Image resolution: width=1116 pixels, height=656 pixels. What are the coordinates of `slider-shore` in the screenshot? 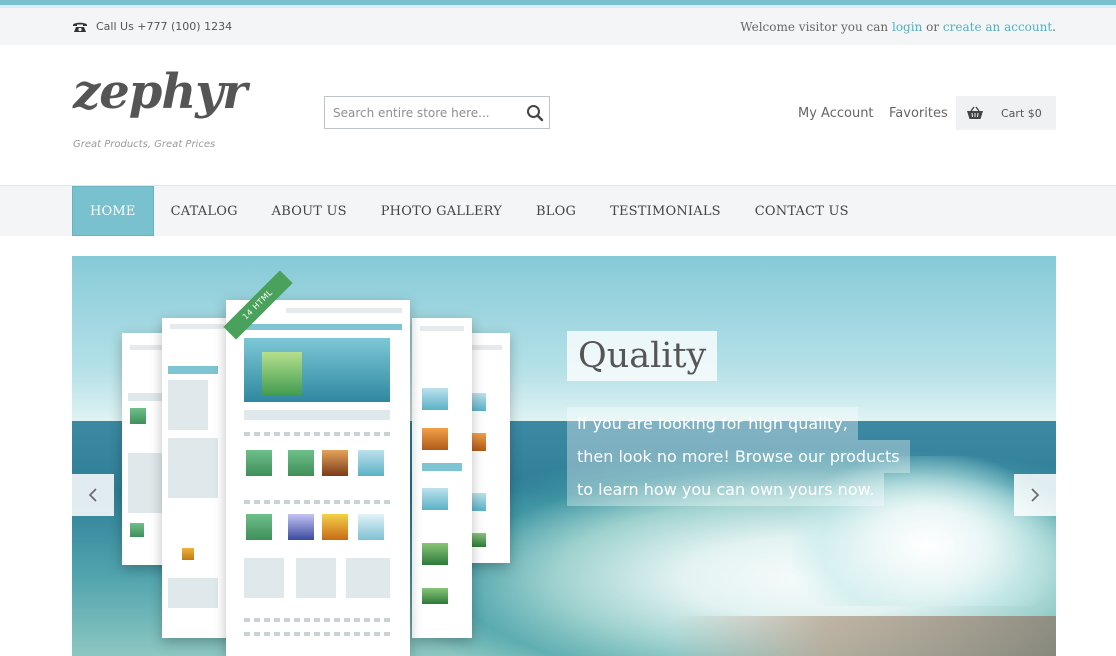 It's located at (864, 636).